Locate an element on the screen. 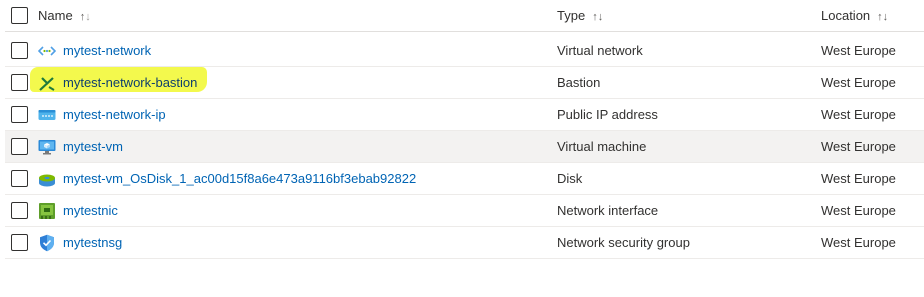 This screenshot has width=924, height=297. location-column-label: Location is located at coordinates (846, 15).